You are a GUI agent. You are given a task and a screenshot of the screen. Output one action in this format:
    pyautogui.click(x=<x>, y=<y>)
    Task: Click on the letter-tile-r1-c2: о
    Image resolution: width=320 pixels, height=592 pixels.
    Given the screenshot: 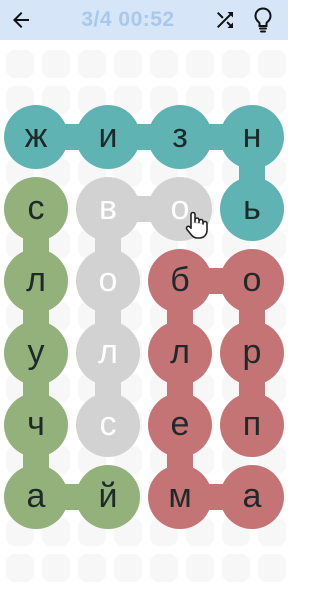 What is the action you would take?
    pyautogui.click(x=180, y=209)
    